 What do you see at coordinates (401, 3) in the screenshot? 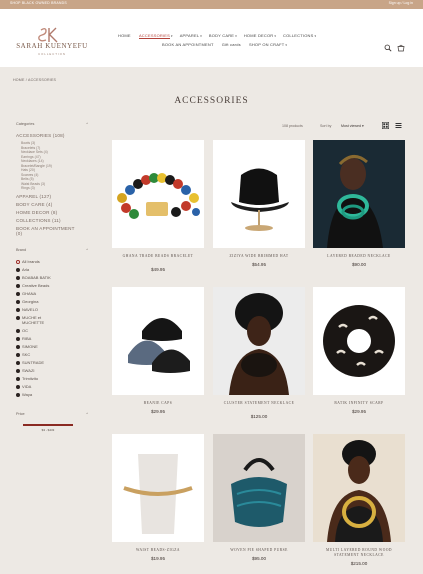
I see `account-link: Sign up / Log in` at bounding box center [401, 3].